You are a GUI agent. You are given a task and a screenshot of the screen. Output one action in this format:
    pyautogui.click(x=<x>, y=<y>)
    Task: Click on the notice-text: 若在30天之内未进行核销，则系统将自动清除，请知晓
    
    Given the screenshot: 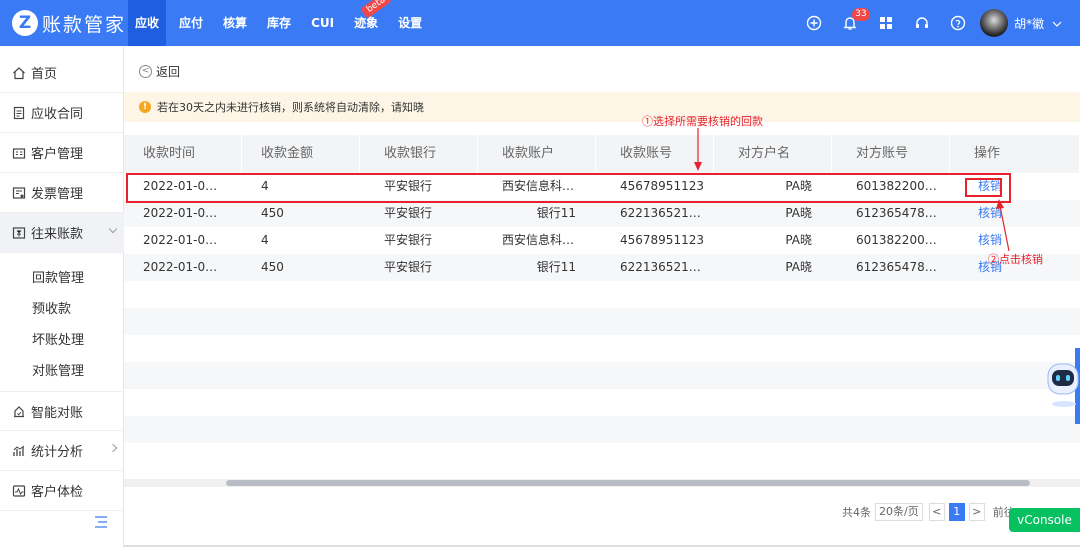 What is the action you would take?
    pyautogui.click(x=290, y=107)
    